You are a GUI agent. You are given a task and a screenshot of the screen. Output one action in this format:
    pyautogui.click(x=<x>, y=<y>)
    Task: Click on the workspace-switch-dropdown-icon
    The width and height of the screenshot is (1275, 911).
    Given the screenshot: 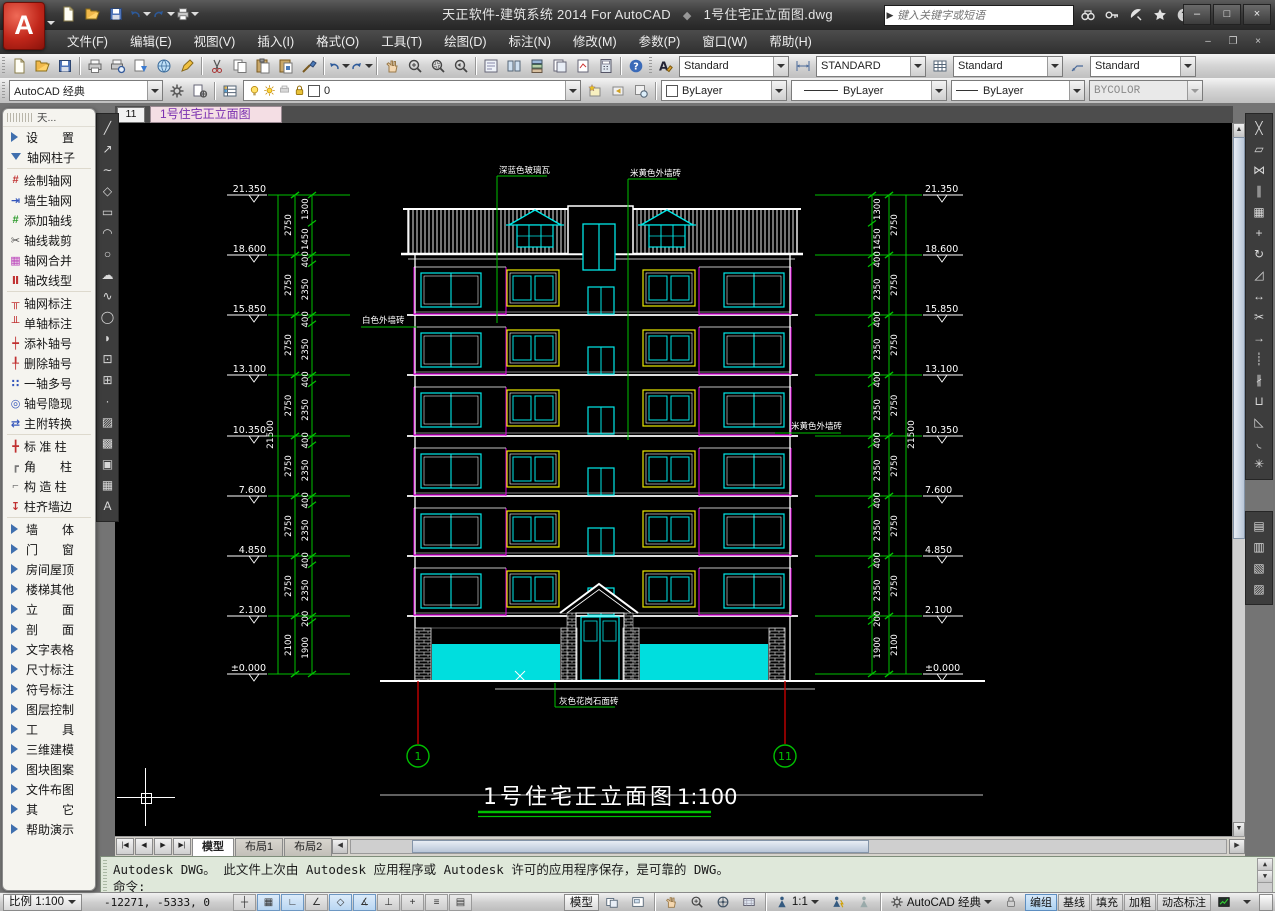 What is the action you would take?
    pyautogui.click(x=988, y=904)
    